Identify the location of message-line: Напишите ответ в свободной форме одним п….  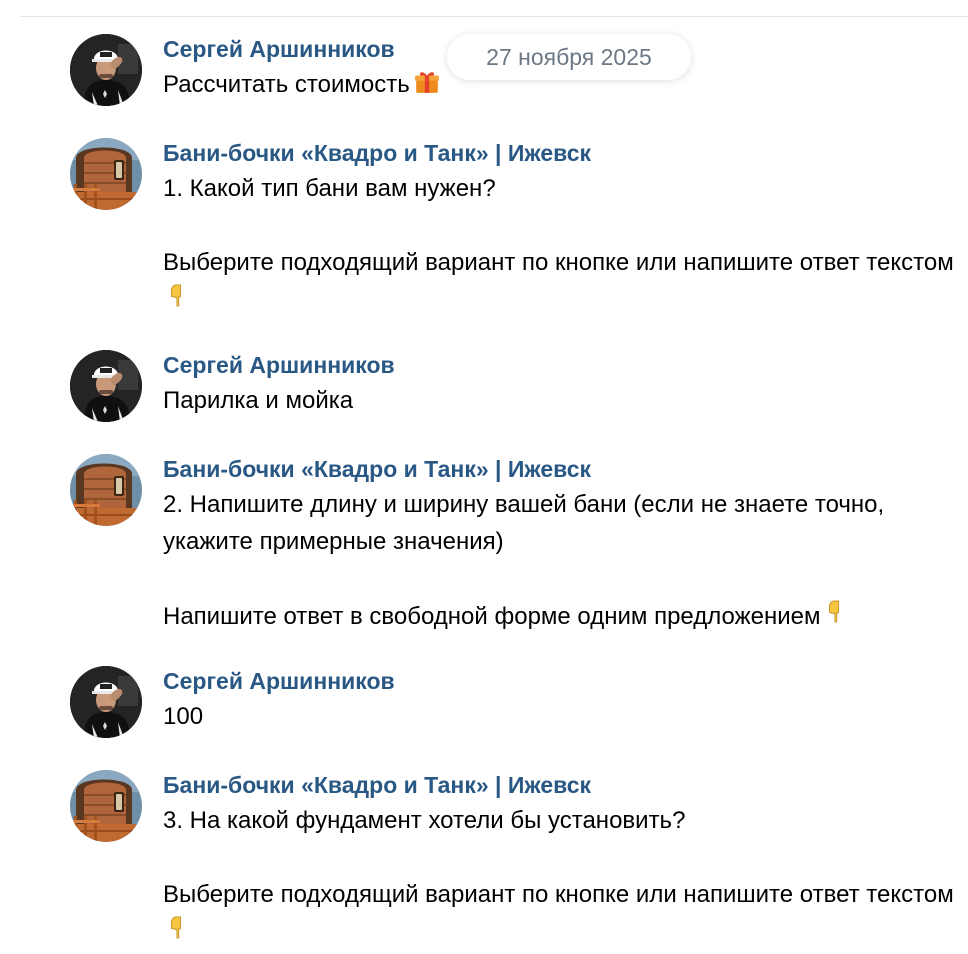
(492, 616).